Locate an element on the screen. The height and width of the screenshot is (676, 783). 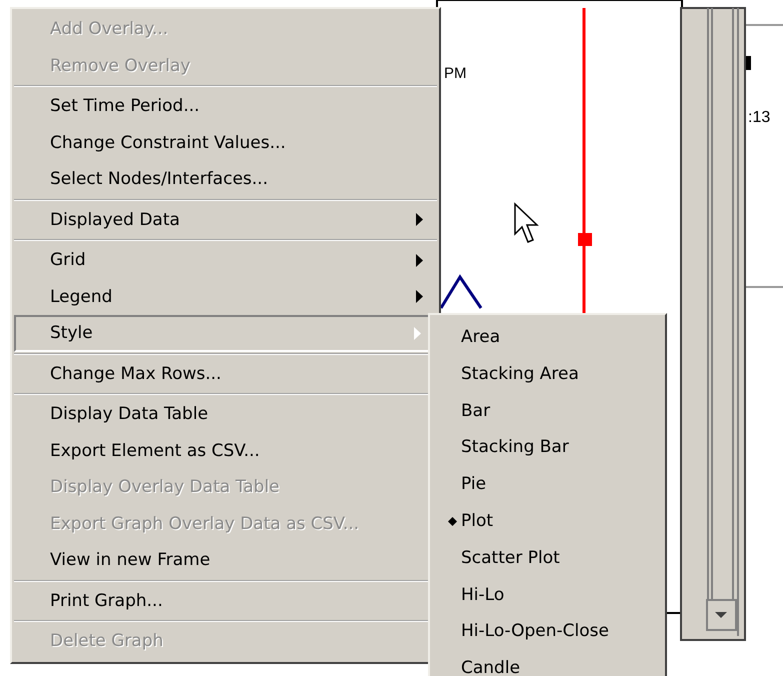
style-option: Stacking Bar is located at coordinates (547, 447).